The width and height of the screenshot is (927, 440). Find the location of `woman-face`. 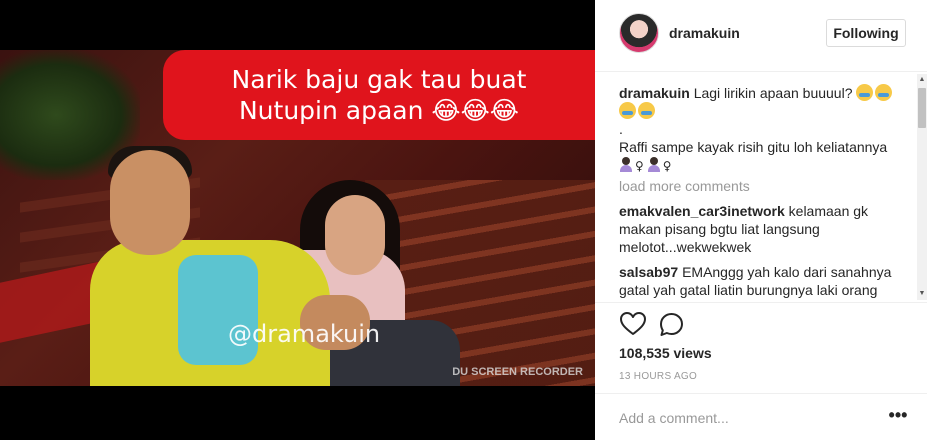

woman-face is located at coordinates (355, 235).